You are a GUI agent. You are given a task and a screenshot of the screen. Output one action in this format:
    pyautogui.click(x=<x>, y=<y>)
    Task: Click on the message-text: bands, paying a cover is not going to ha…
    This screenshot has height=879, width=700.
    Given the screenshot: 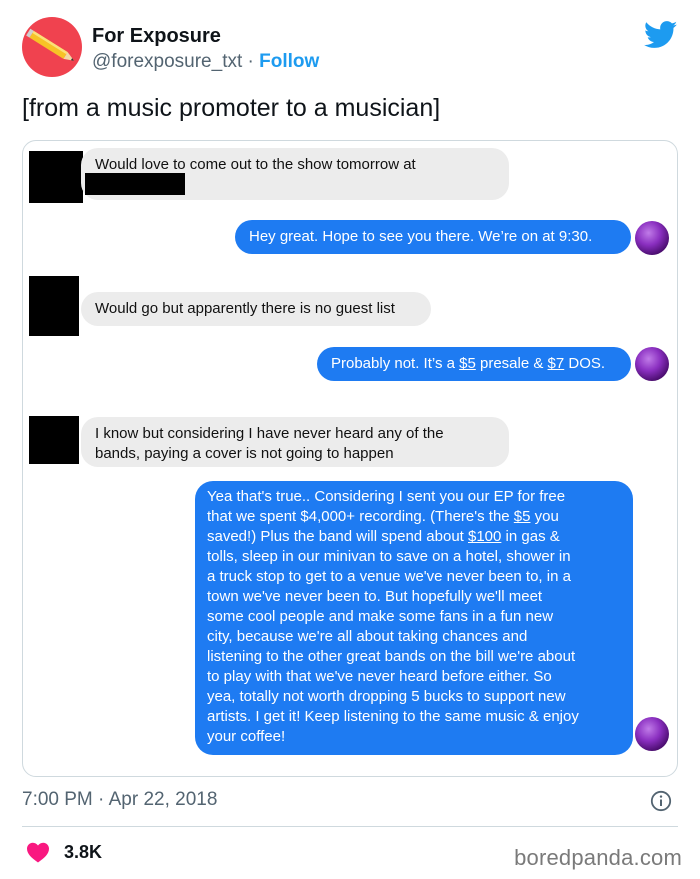 What is the action you would take?
    pyautogui.click(x=244, y=453)
    